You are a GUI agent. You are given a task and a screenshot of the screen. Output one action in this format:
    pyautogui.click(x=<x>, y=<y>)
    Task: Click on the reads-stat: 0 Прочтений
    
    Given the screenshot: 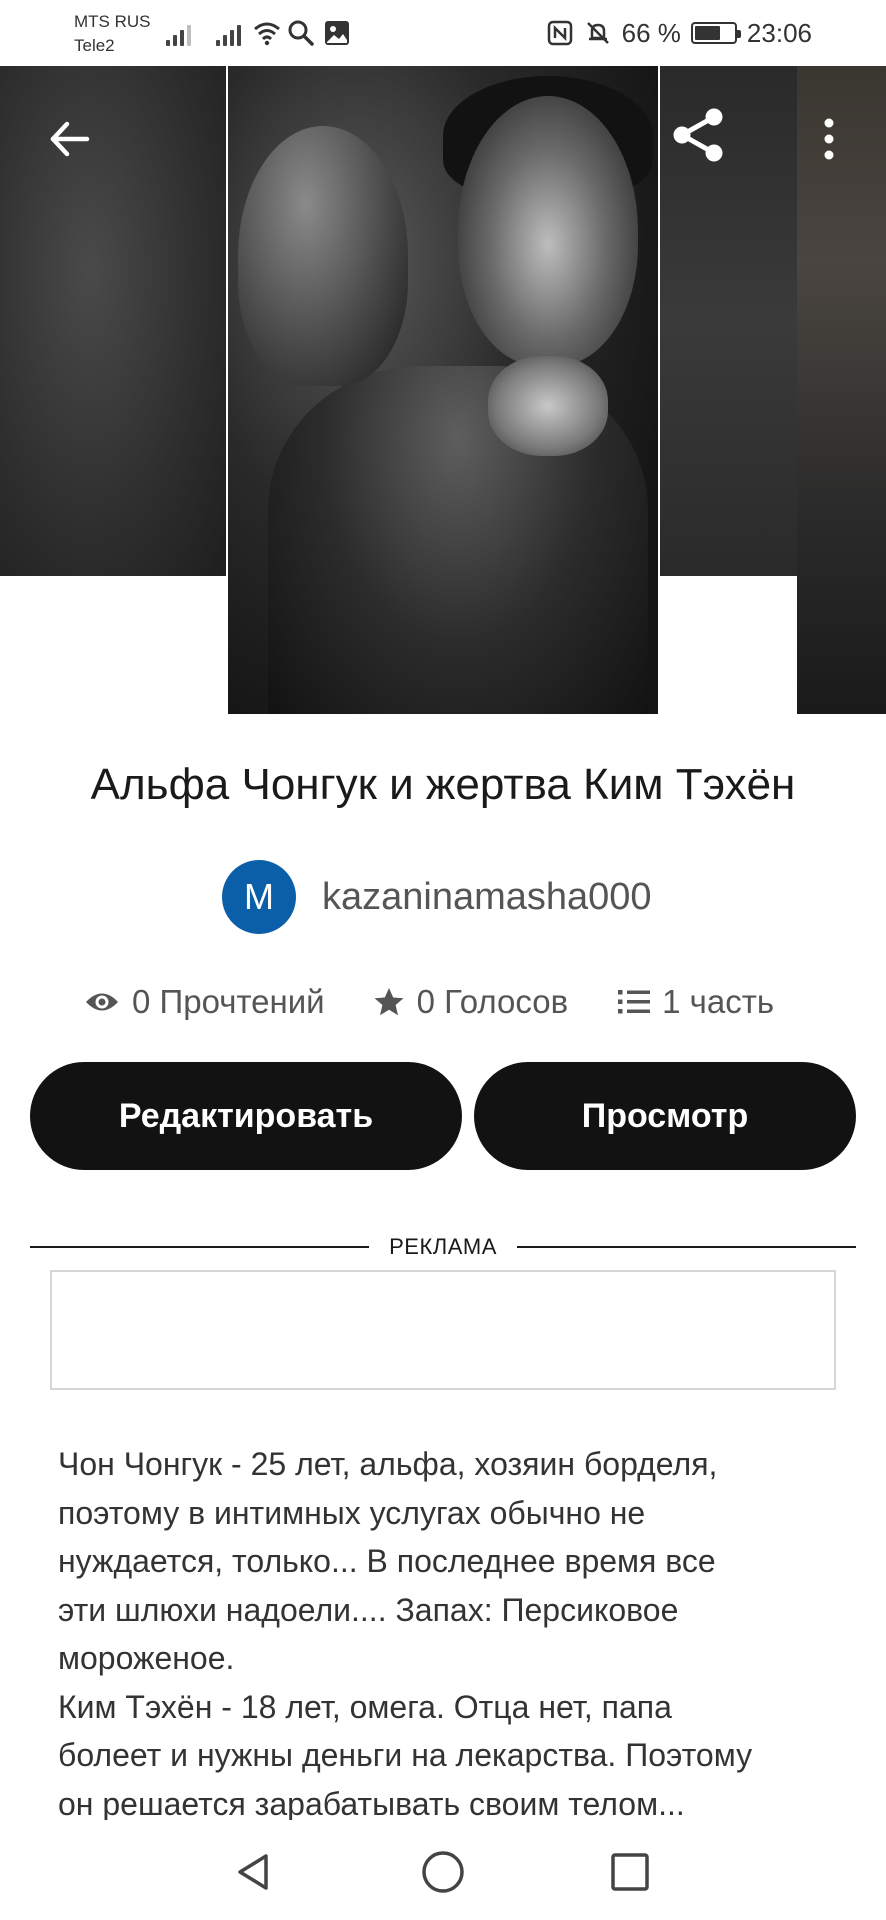 What is the action you would take?
    pyautogui.click(x=204, y=1002)
    